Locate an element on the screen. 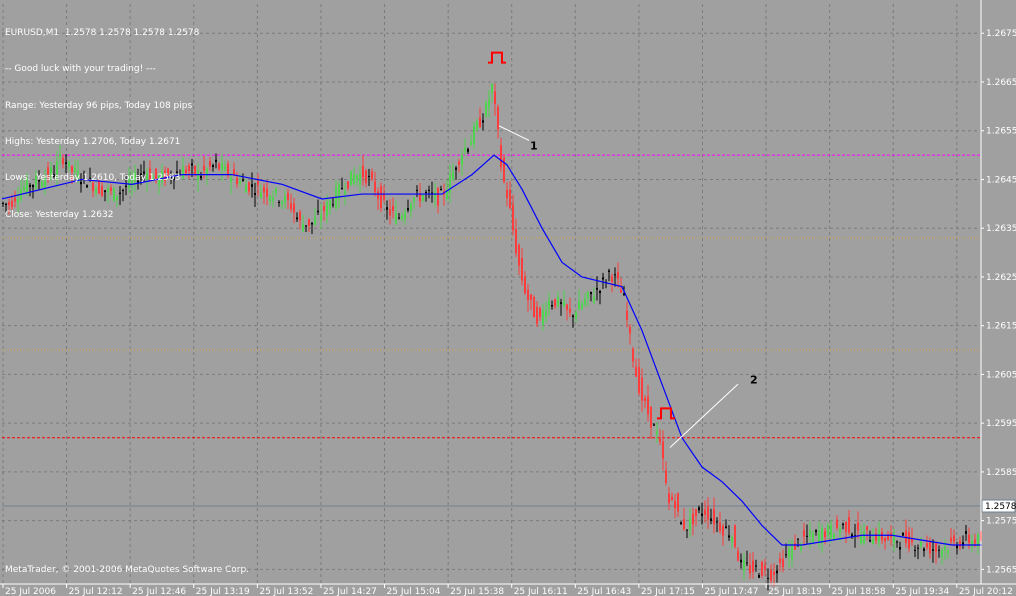 The width and height of the screenshot is (1016, 596). price-tick-label: 1.2655 is located at coordinates (1001, 132).